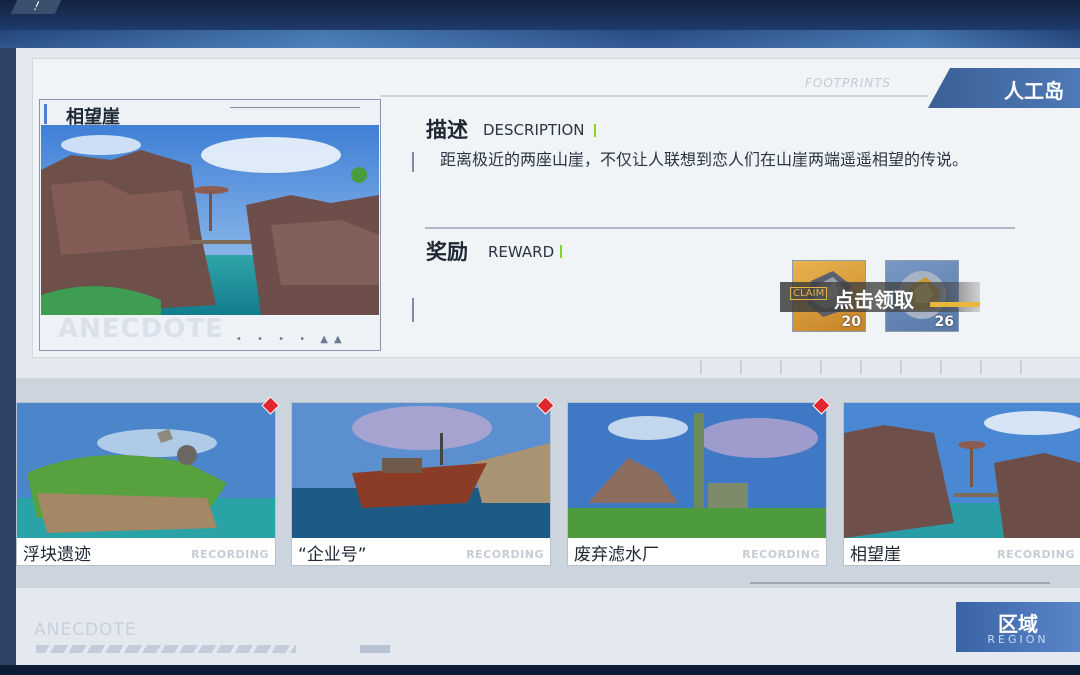 The height and width of the screenshot is (675, 1080). I want to click on photo-watermark: ANECDOTE, so click(141, 329).